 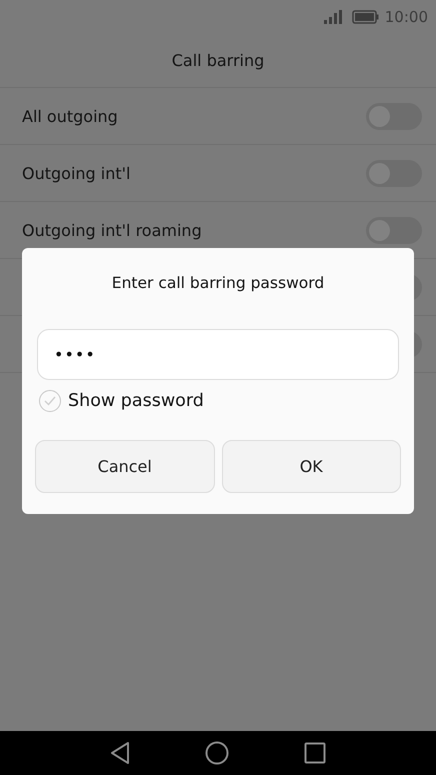 What do you see at coordinates (218, 354) in the screenshot?
I see `password-field: ••••` at bounding box center [218, 354].